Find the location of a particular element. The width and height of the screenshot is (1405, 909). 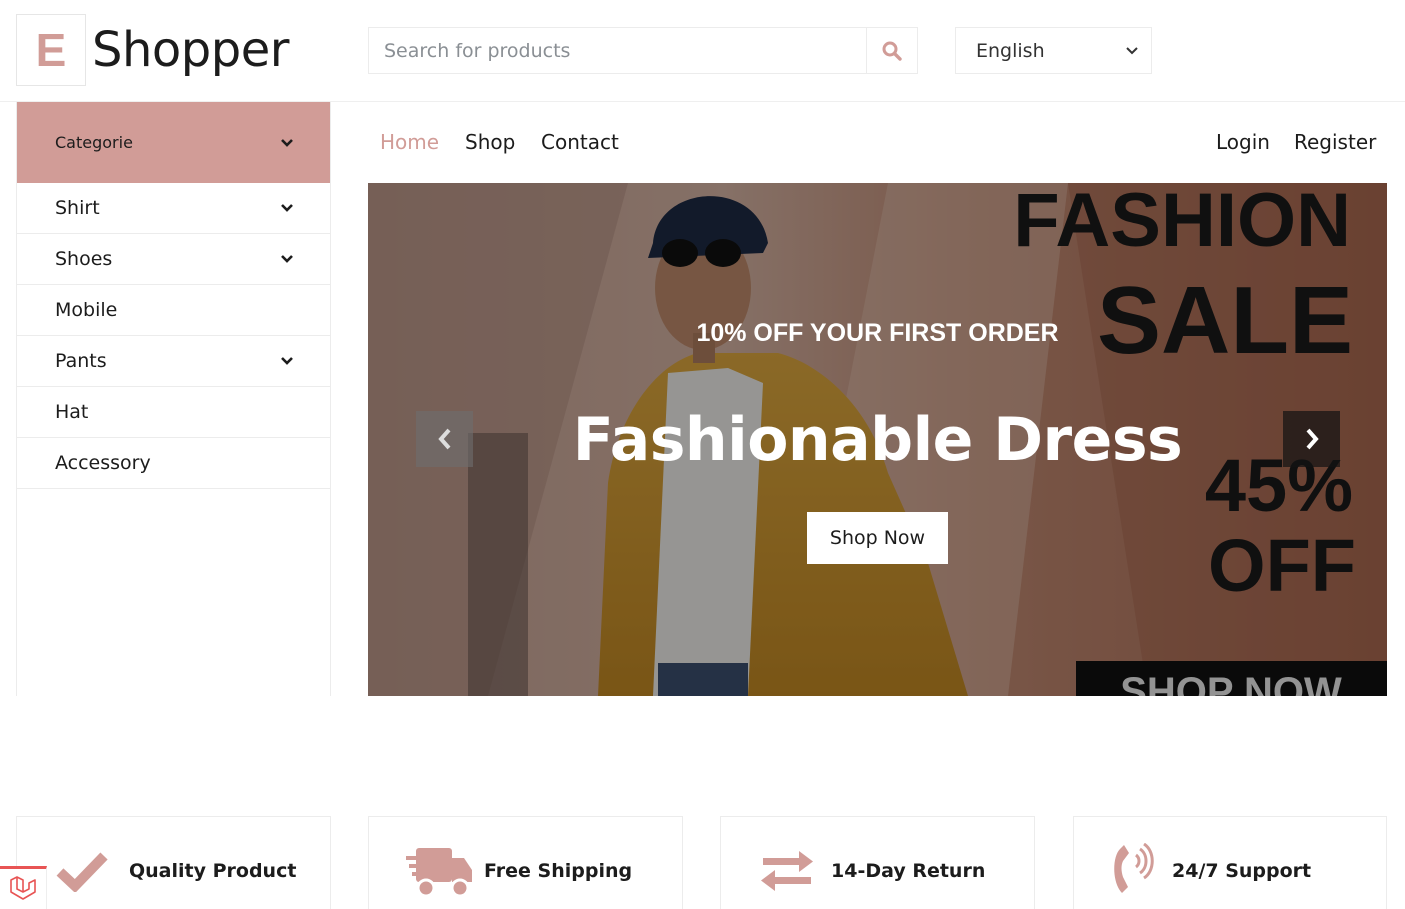

search-bar is located at coordinates (643, 50).